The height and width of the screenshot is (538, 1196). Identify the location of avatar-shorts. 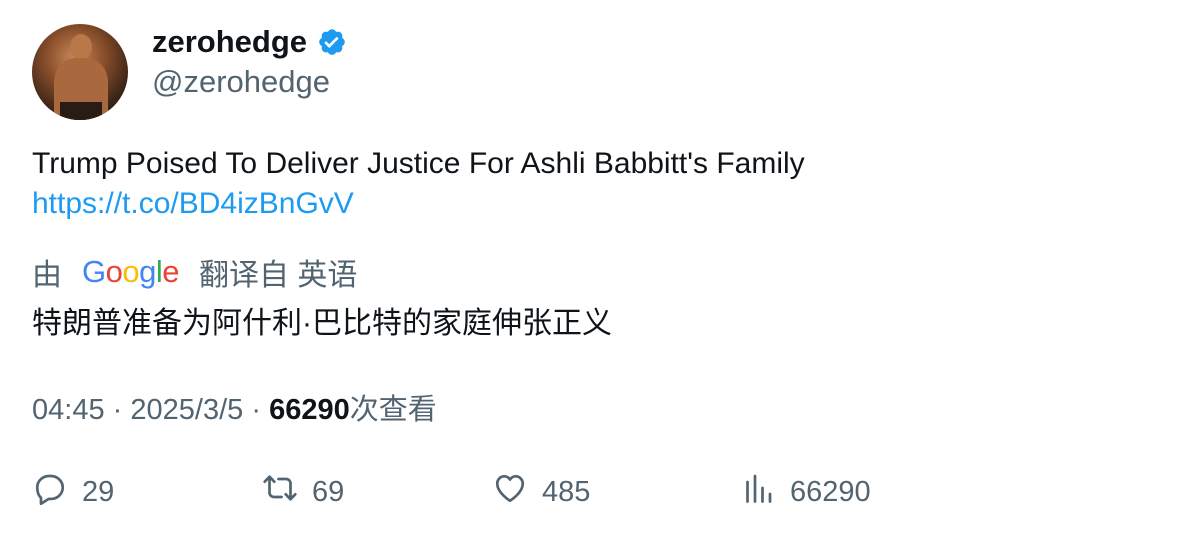
(81, 111).